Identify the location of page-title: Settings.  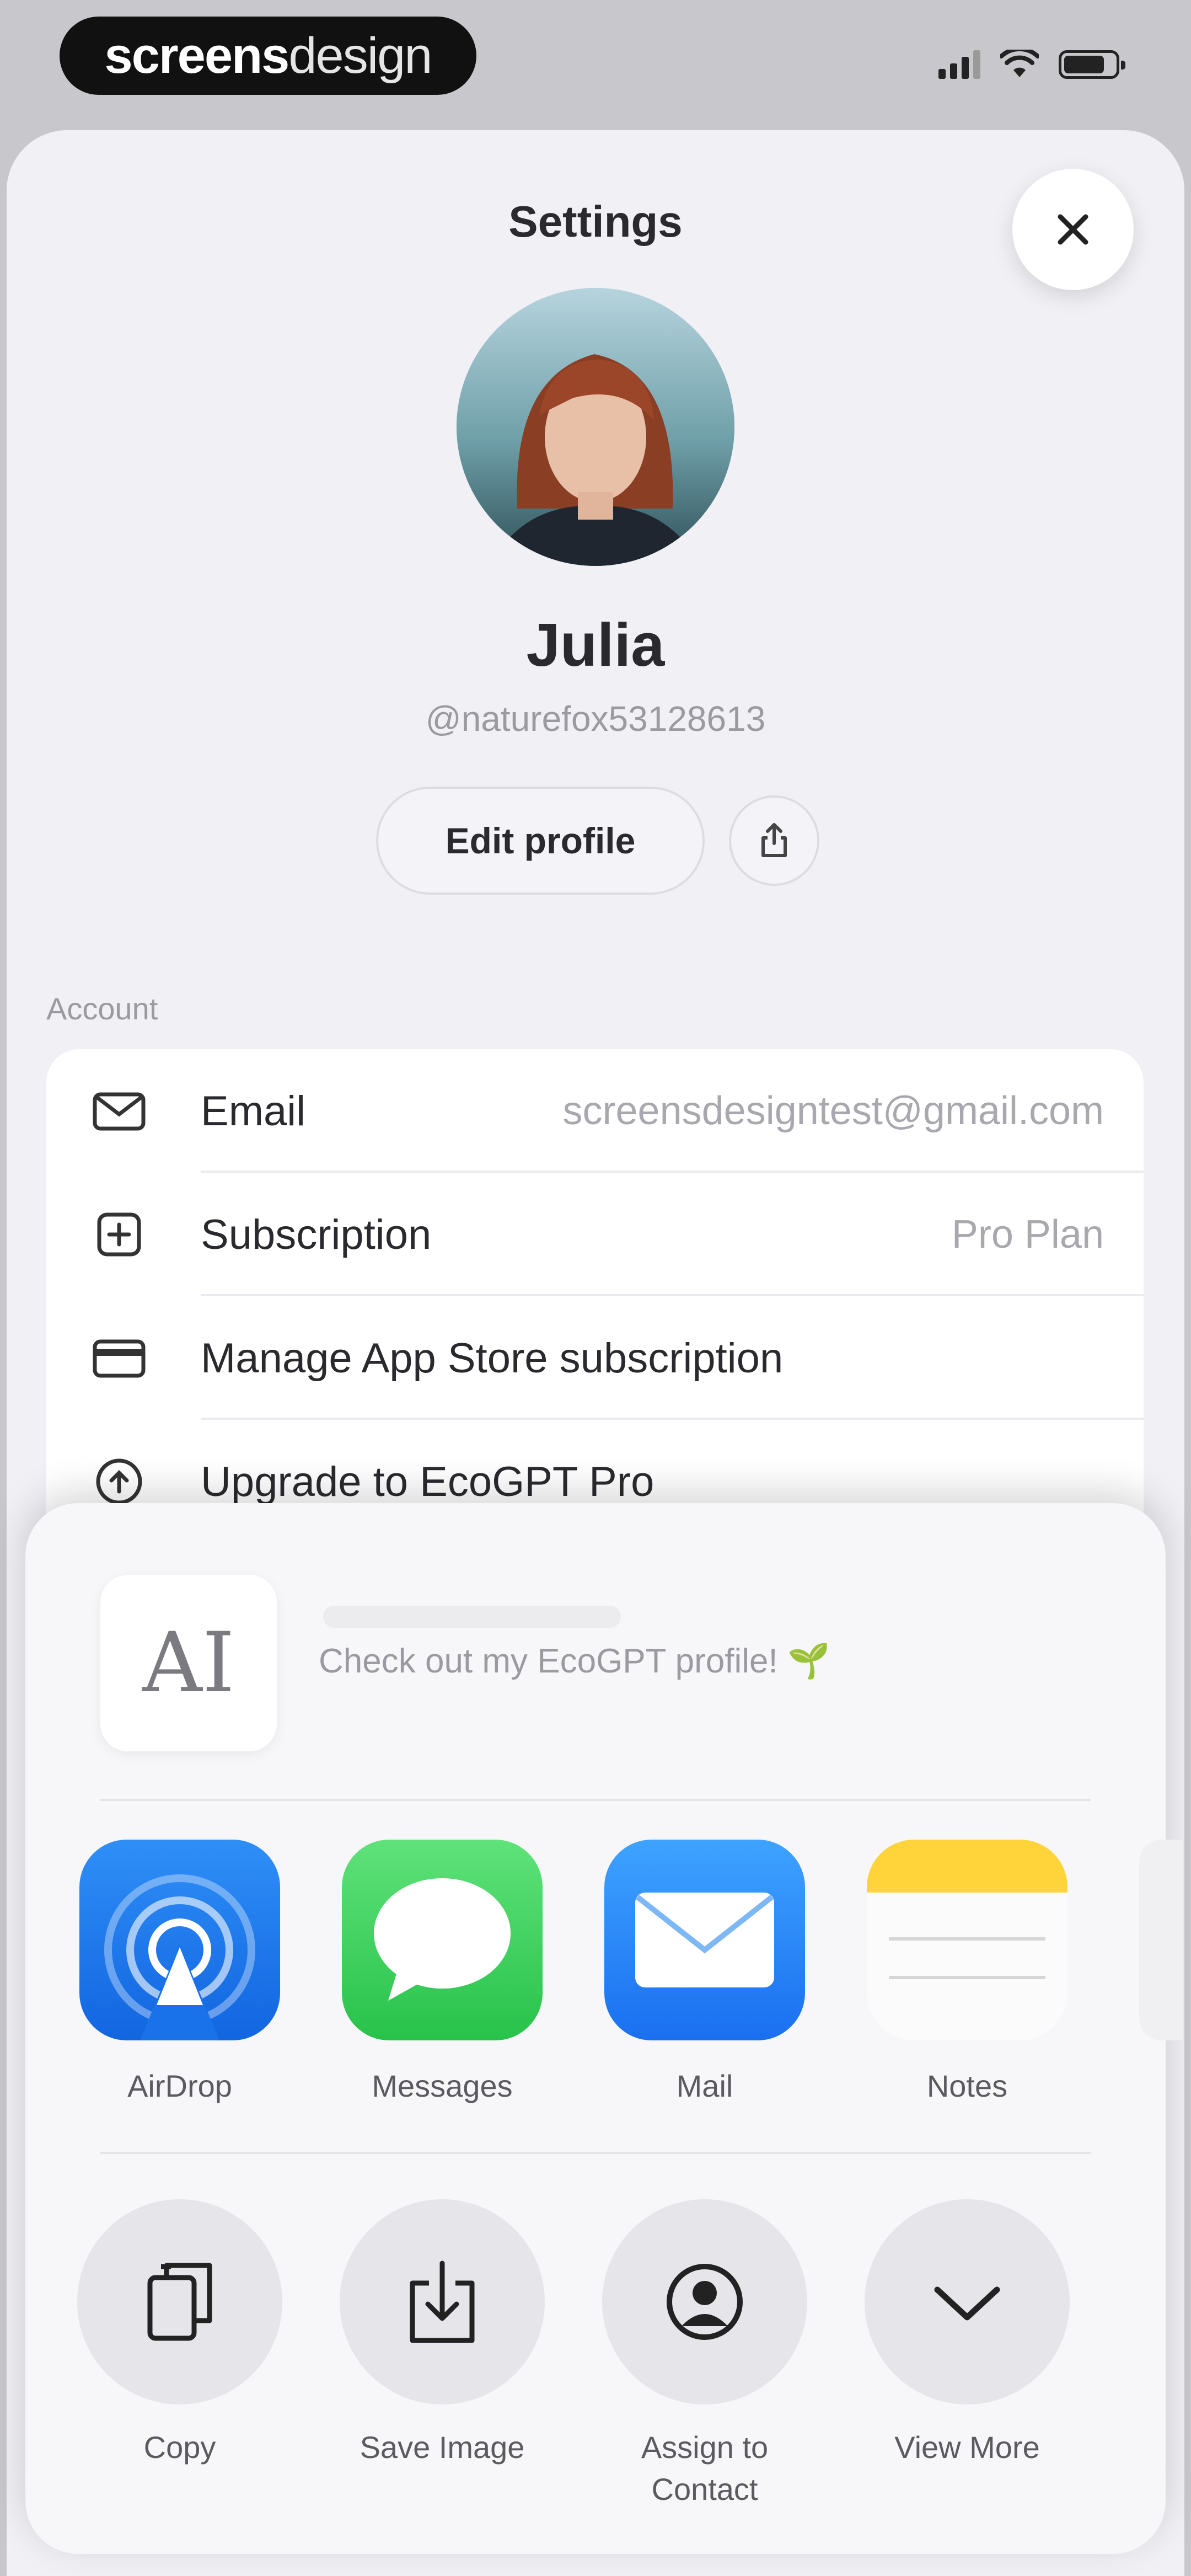
(595, 221).